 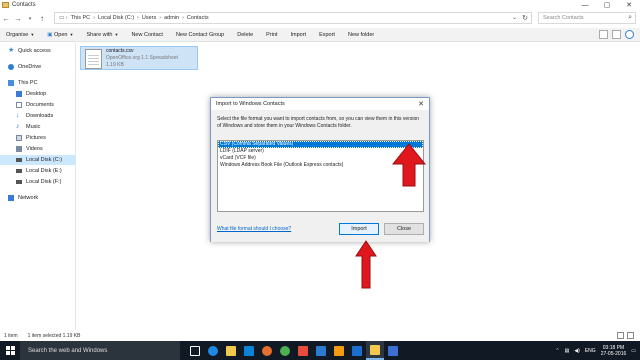 I want to click on close-button-dialog: Close, so click(x=404, y=229).